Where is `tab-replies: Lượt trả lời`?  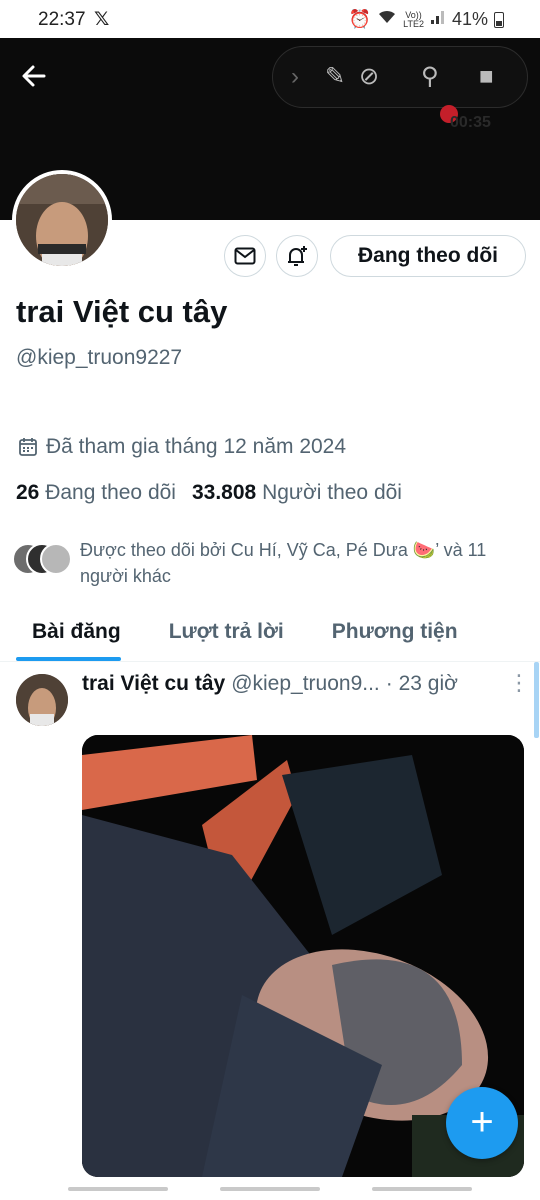 tab-replies: Lượt trả lời is located at coordinates (218, 632).